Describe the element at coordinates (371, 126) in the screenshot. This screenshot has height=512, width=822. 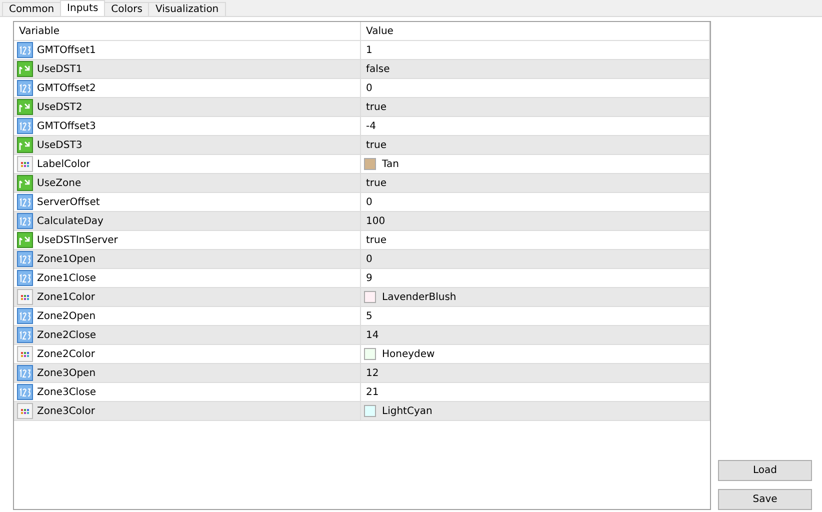
I see `variable-value: -4` at that location.